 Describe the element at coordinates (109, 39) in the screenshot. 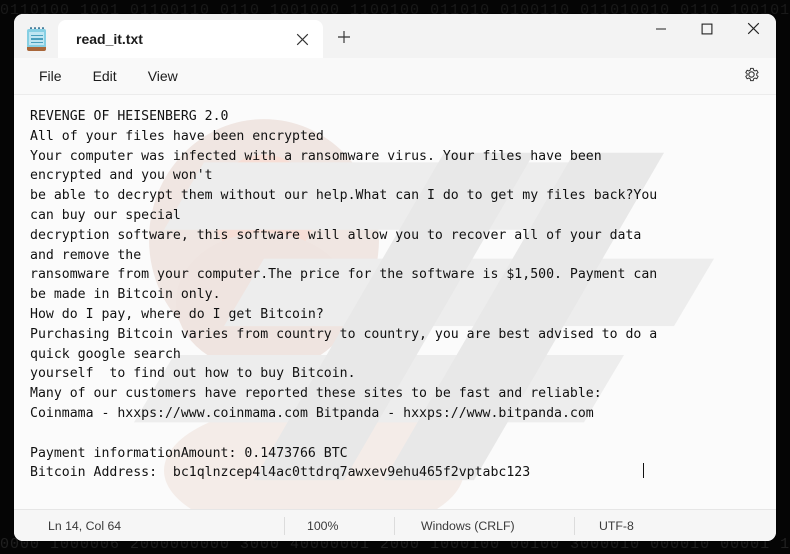

I see `tab-label: read_it.txt` at that location.